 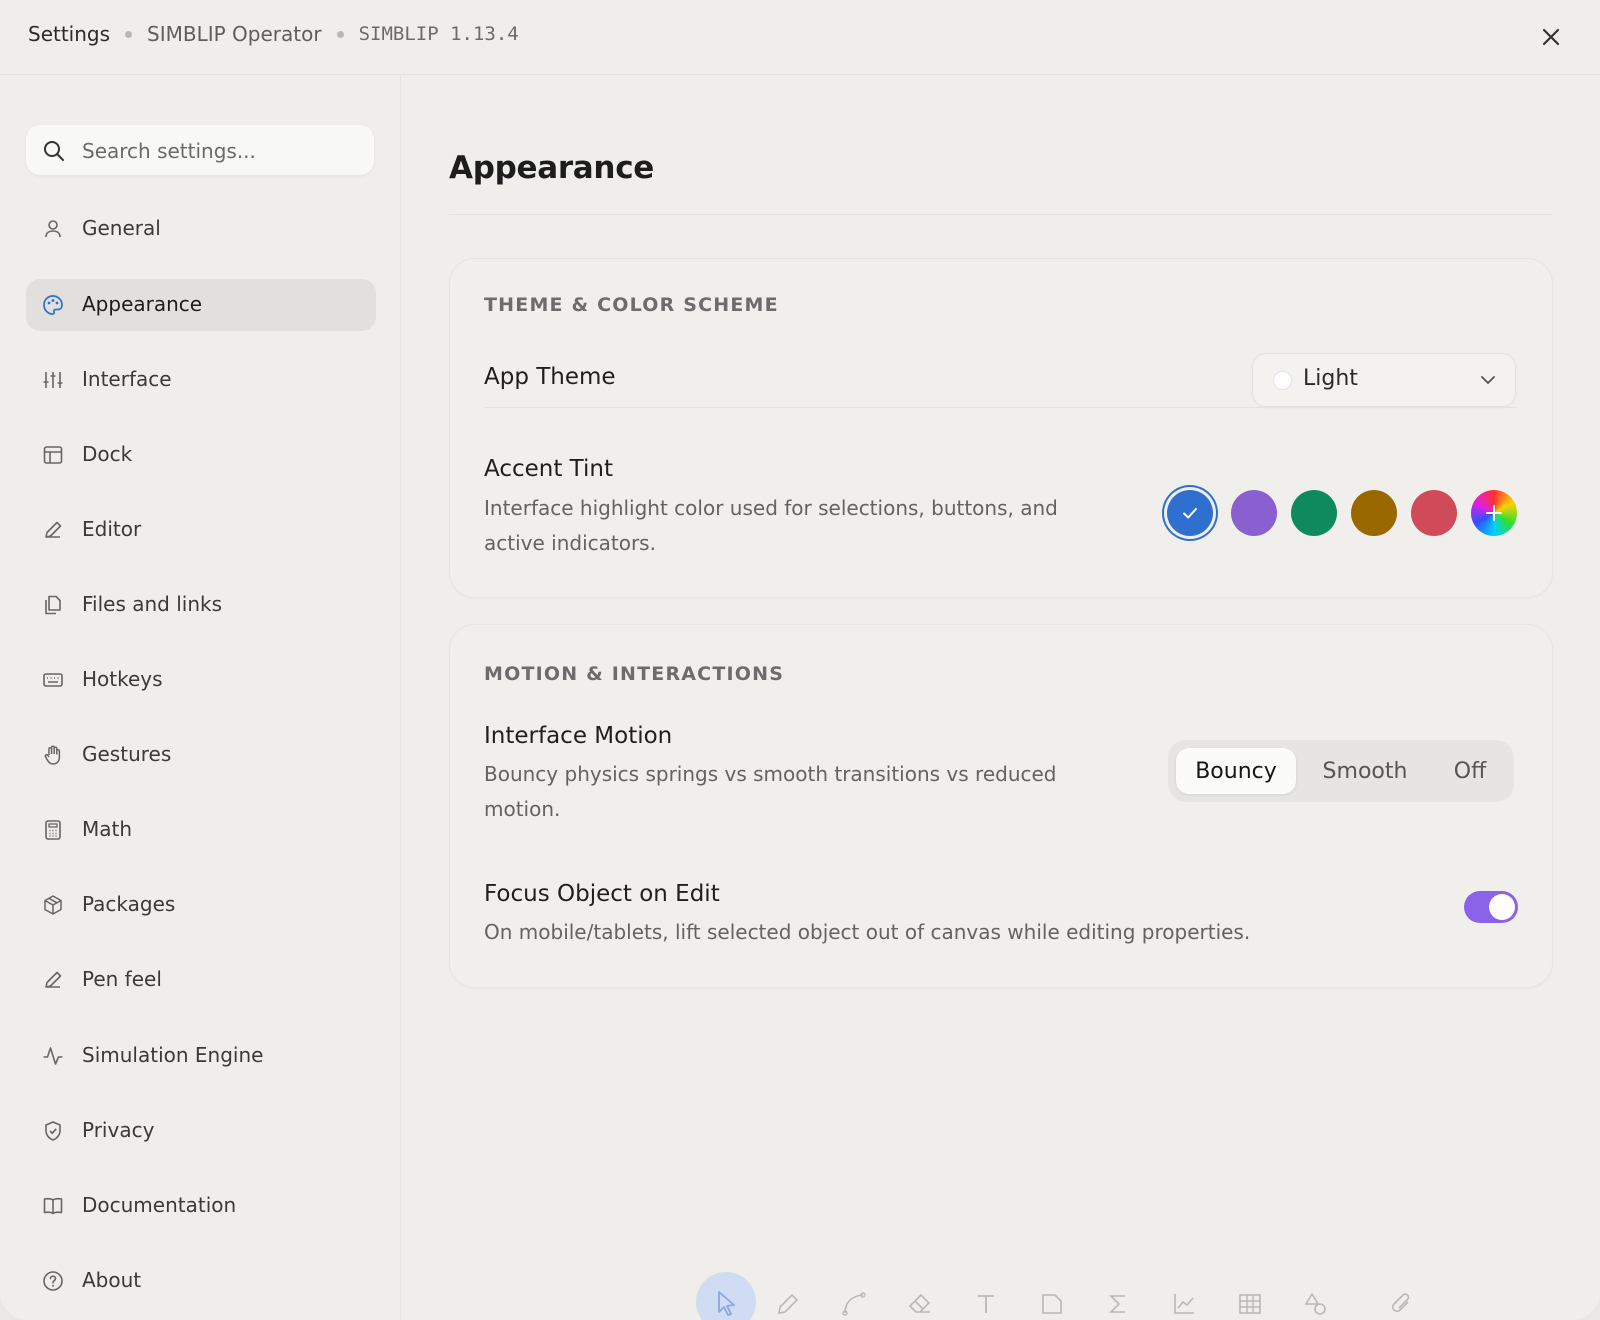 I want to click on toggle-knob, so click(x=1502, y=907).